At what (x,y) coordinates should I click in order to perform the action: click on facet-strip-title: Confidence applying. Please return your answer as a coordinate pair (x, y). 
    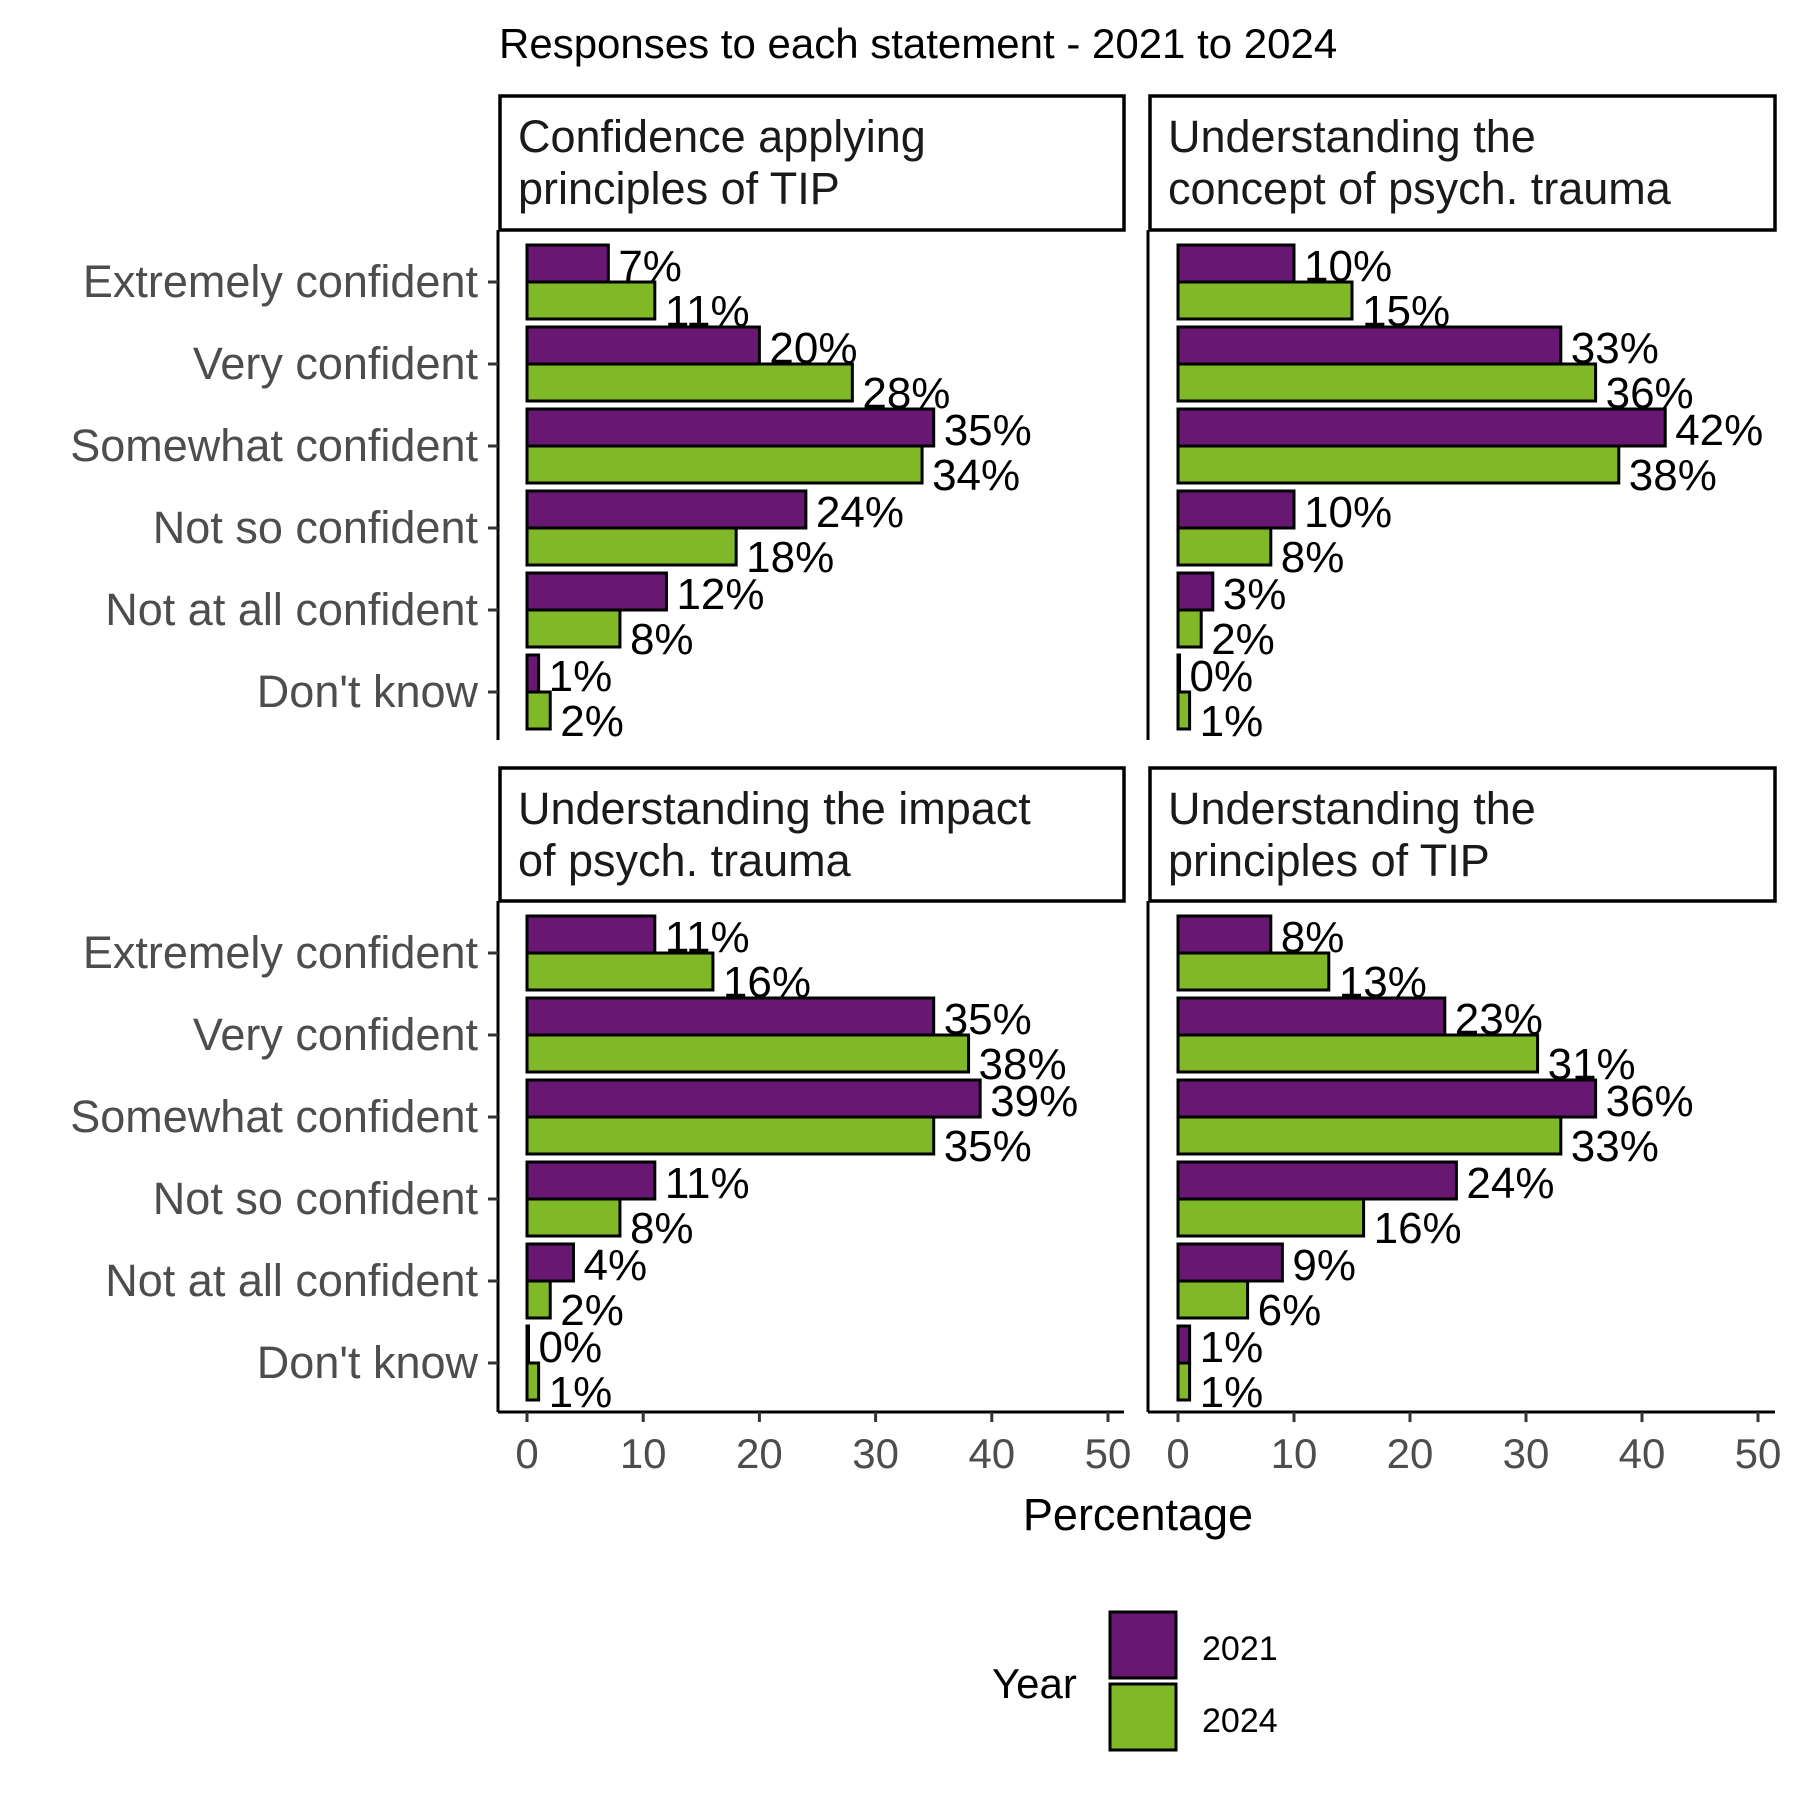
    Looking at the image, I should click on (722, 136).